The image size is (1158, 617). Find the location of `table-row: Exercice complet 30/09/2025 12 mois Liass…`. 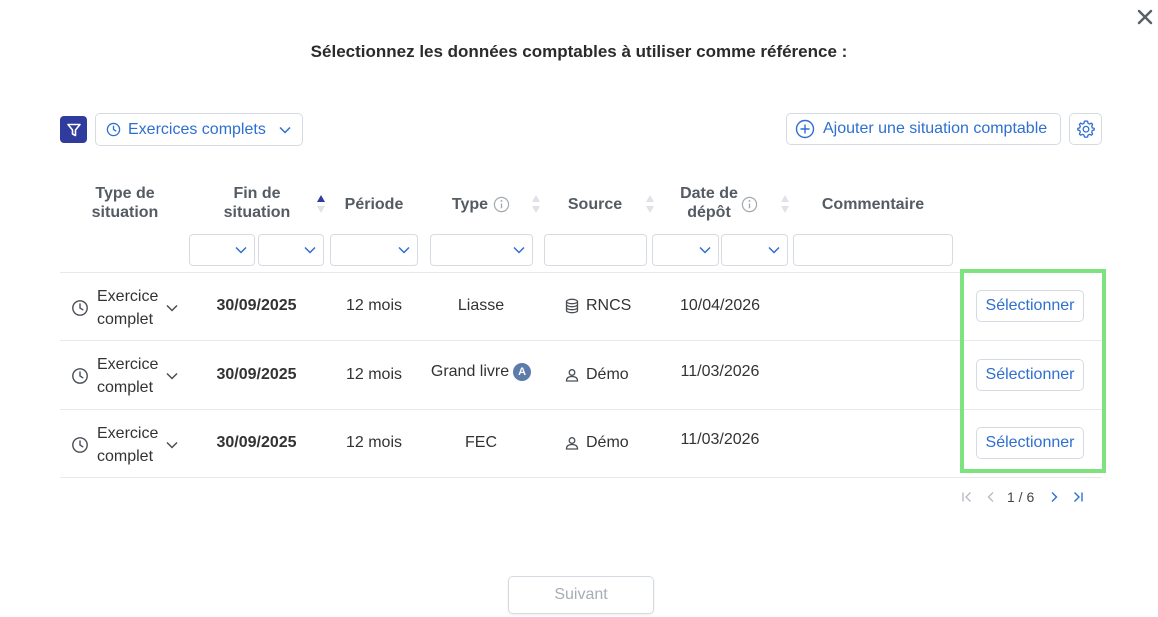

table-row: Exercice complet 30/09/2025 12 mois Liass… is located at coordinates (581, 307).